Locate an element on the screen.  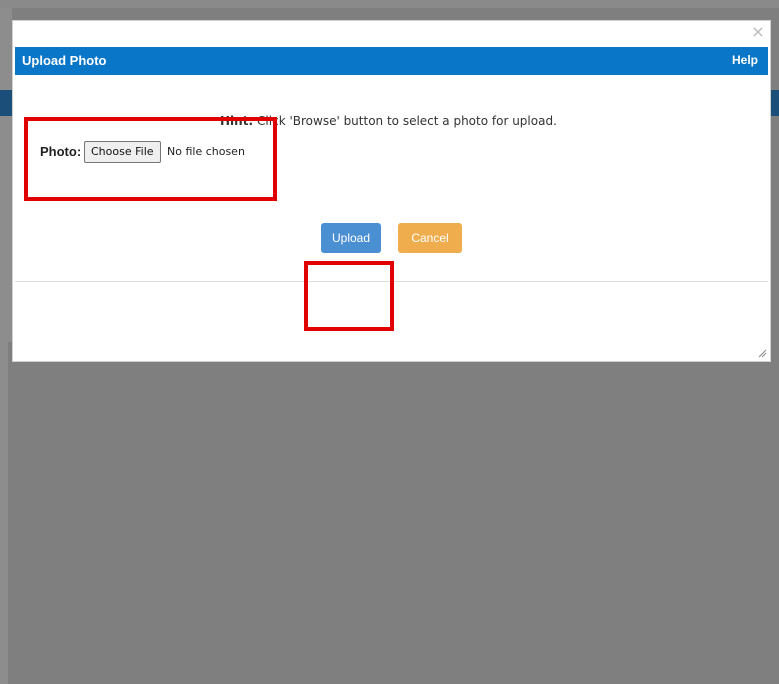
upload-button: Upload is located at coordinates (351, 238).